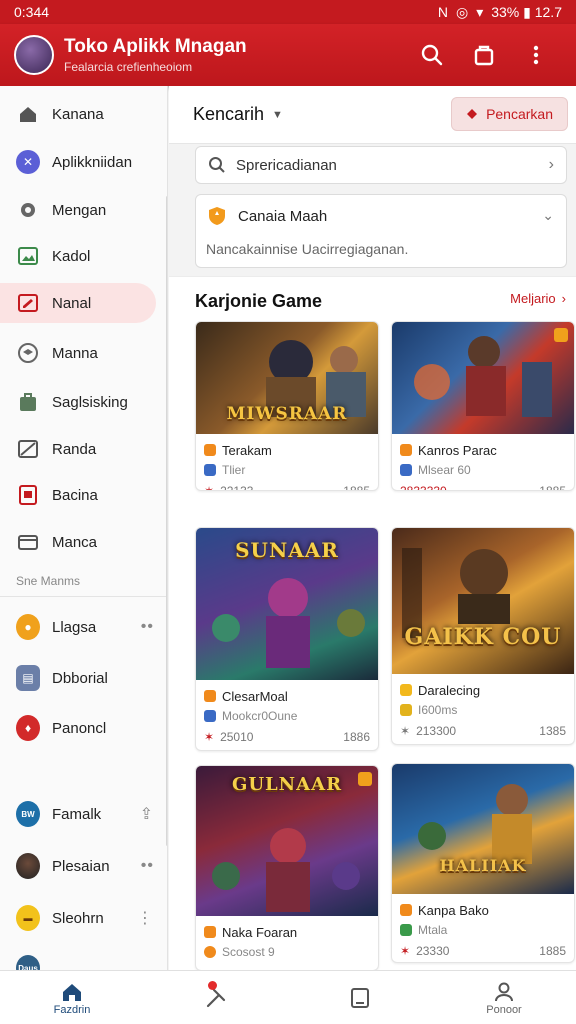 The width and height of the screenshot is (576, 1024). What do you see at coordinates (28, 303) in the screenshot?
I see `edit-icon` at bounding box center [28, 303].